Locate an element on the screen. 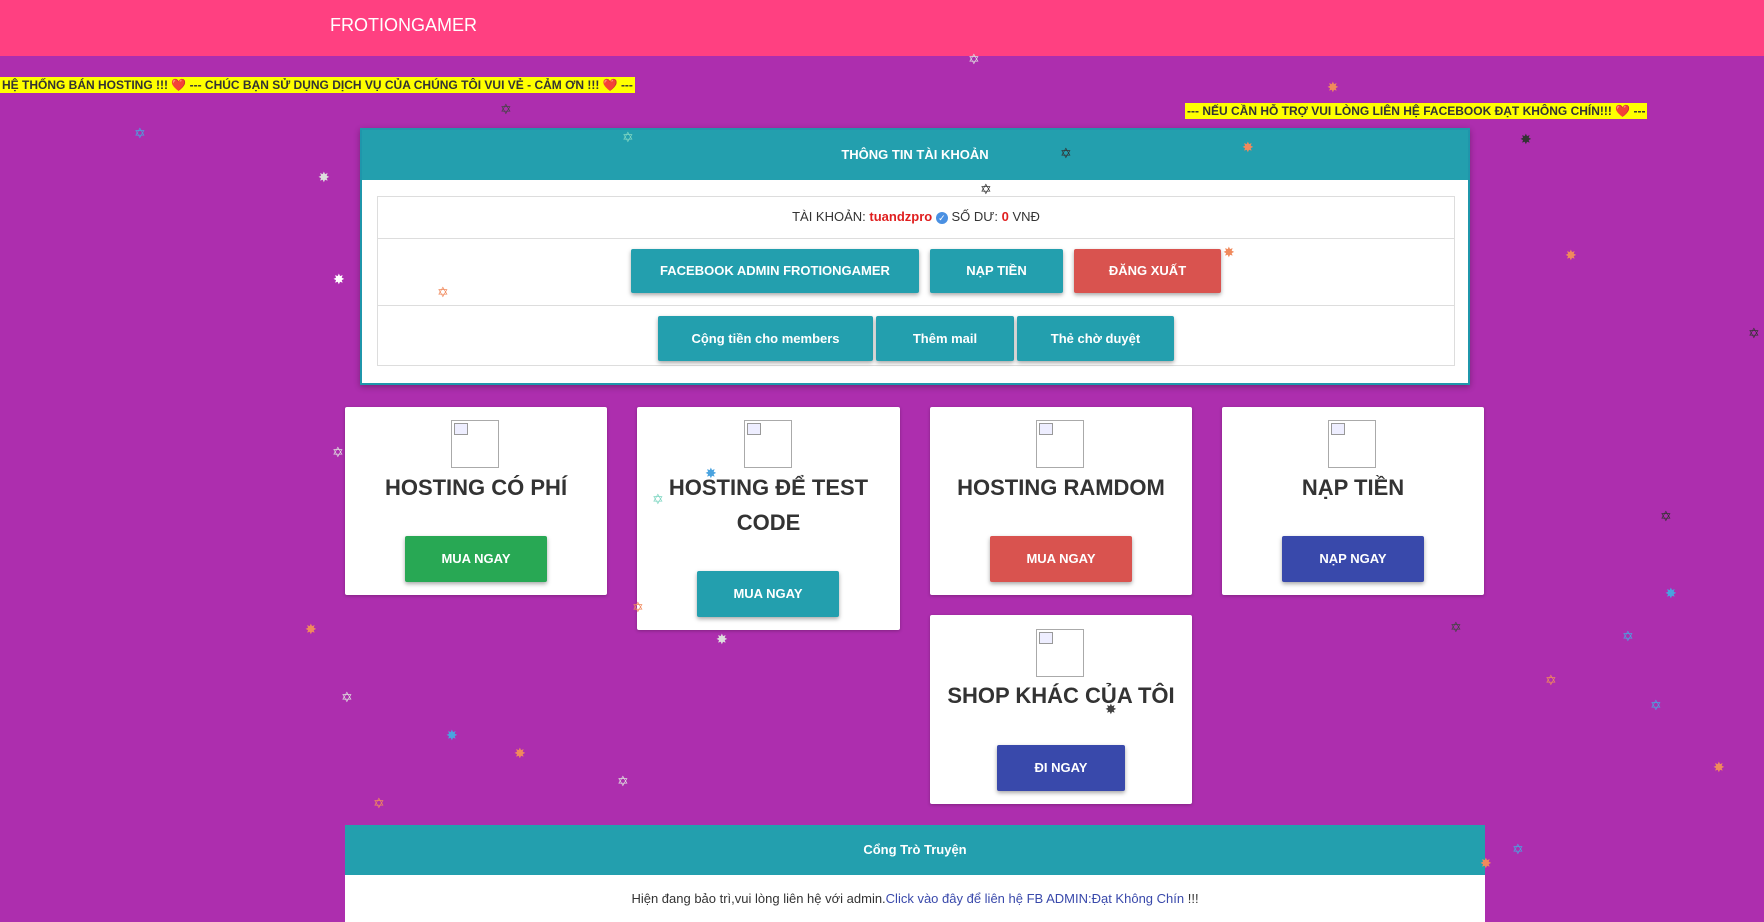 This screenshot has width=1764, height=922. add-money-members-button: Cộng tiền cho members is located at coordinates (765, 338).